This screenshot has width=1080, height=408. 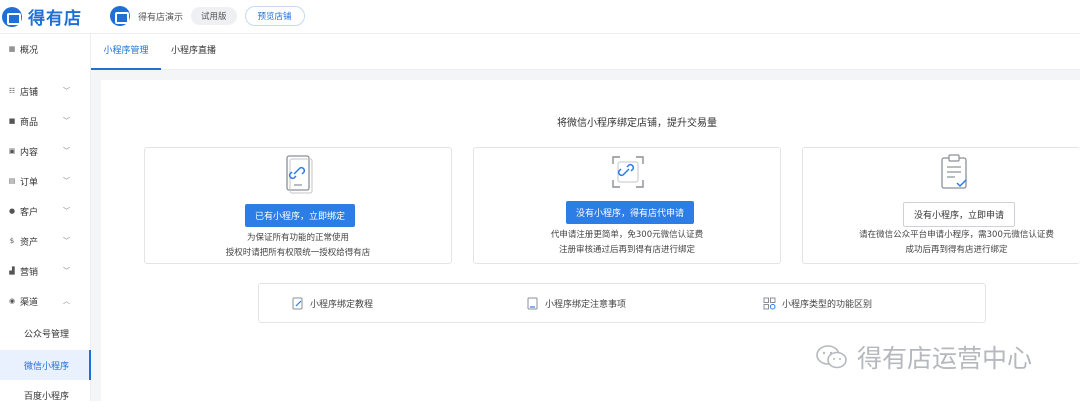 What do you see at coordinates (274, 16) in the screenshot?
I see `preview-store-button: 预览店铺` at bounding box center [274, 16].